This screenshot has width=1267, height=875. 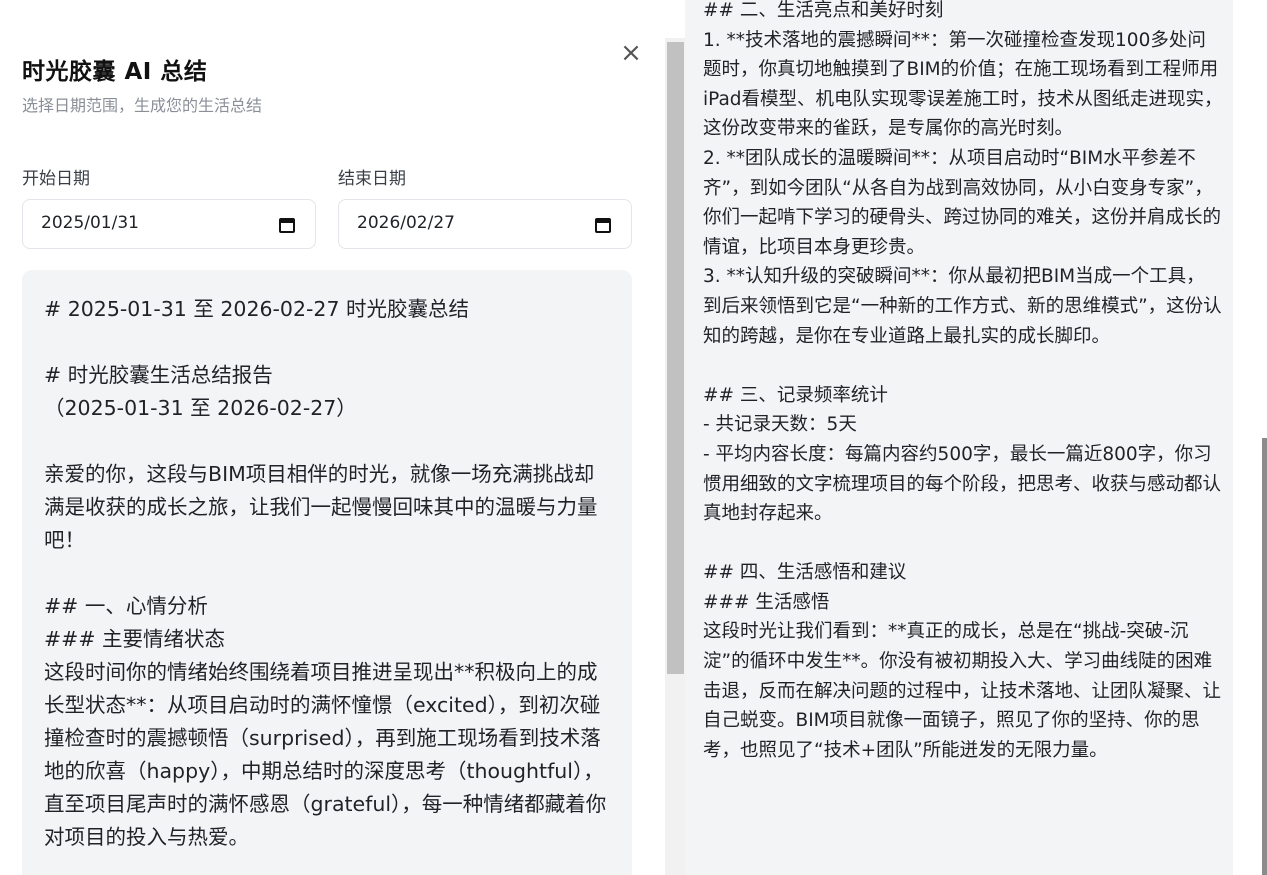 What do you see at coordinates (372, 179) in the screenshot?
I see `end-date-label: 结束日期` at bounding box center [372, 179].